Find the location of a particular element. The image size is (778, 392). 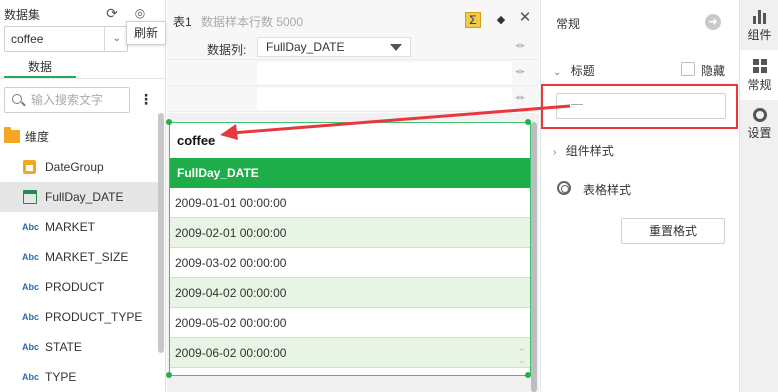

gear-icon is located at coordinates (759, 115).